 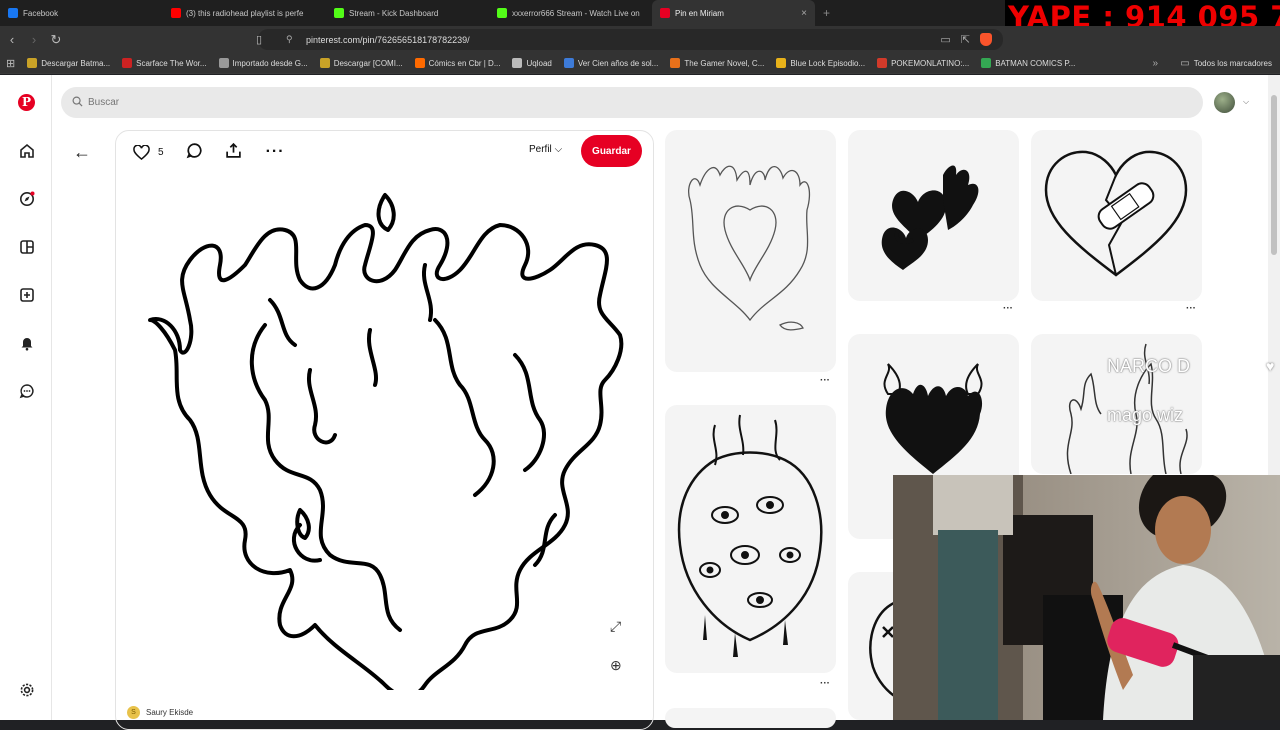 What do you see at coordinates (632, 102) in the screenshot?
I see `search-input: Buscar` at bounding box center [632, 102].